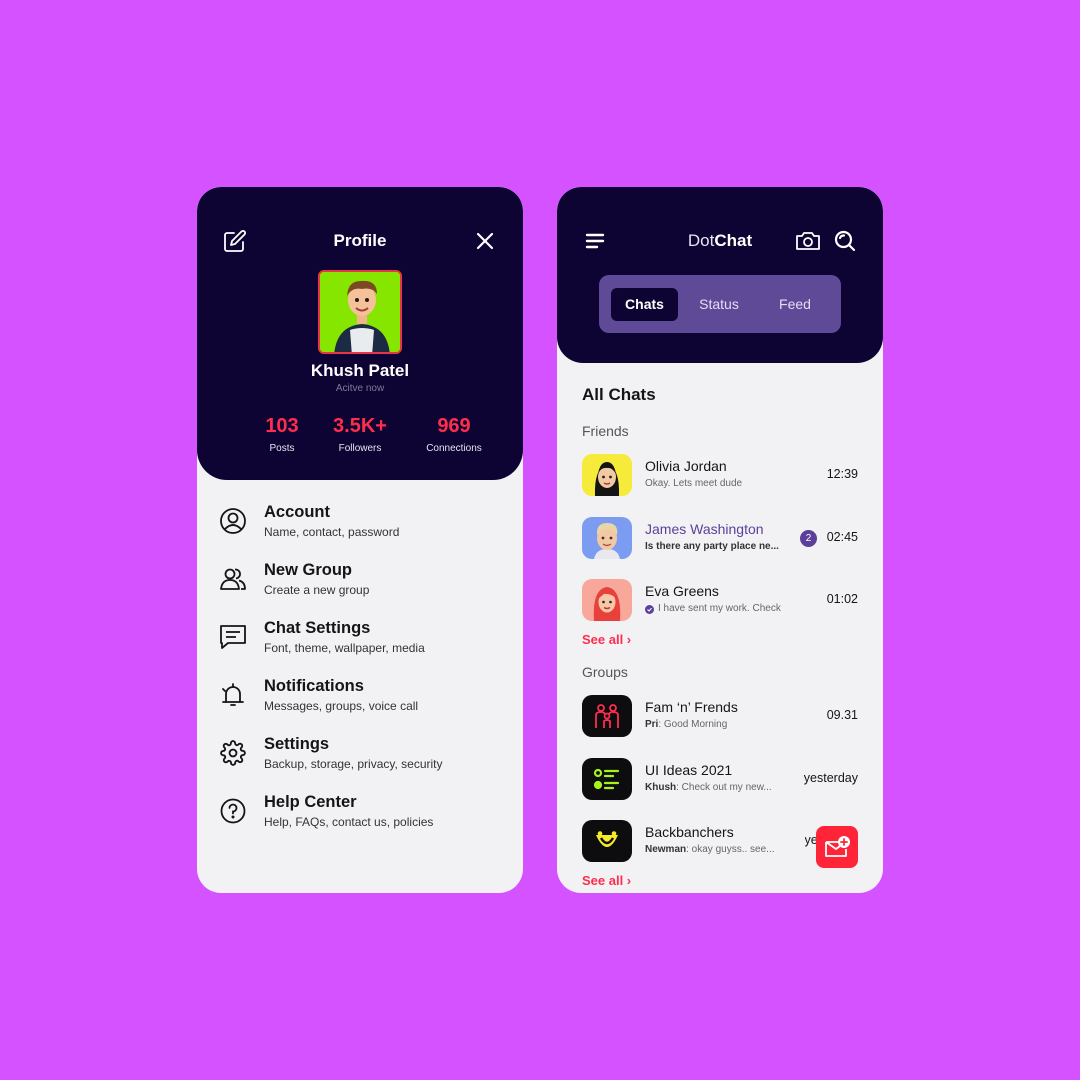  I want to click on chat-item-olivia-jordan: Olivia Jordan Okay. Lets meet dude 12:39, so click(720, 476).